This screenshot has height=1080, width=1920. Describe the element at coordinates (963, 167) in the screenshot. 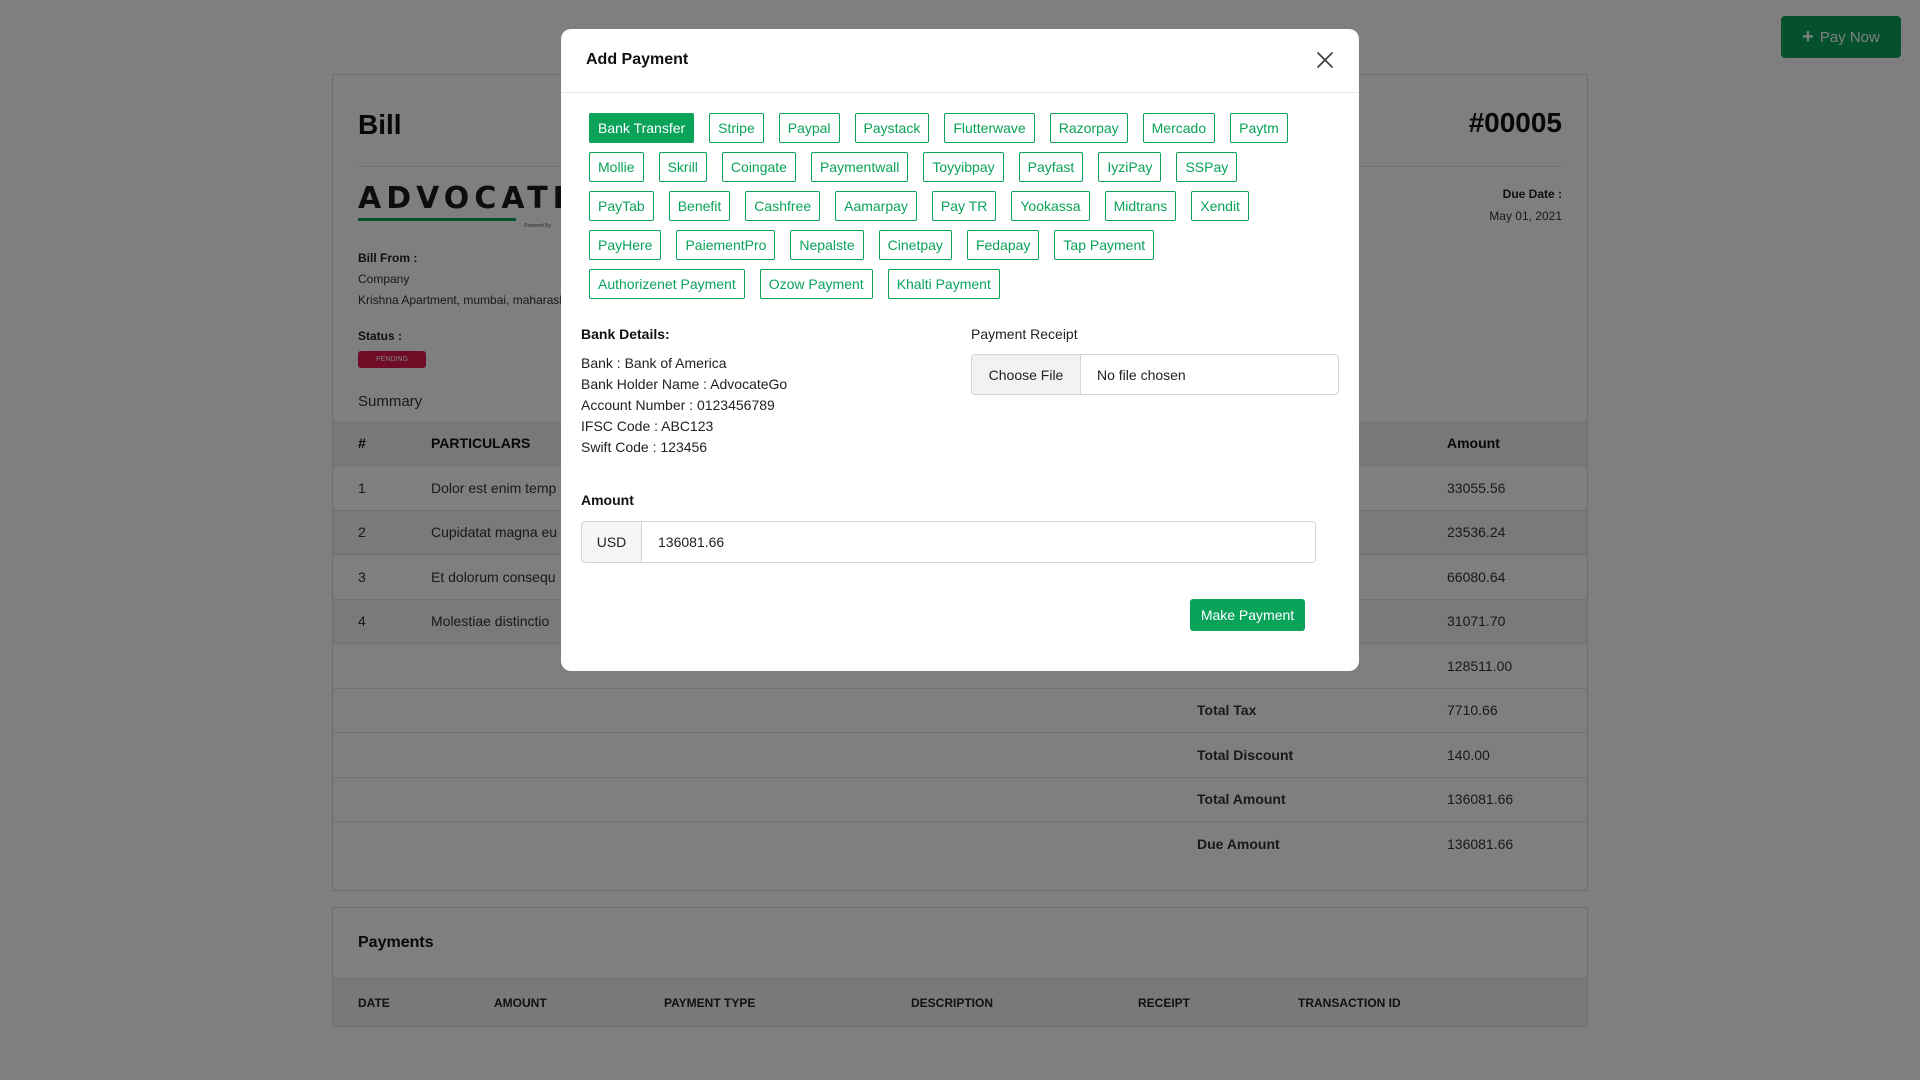

I see `method-toyyibpay: Toyyibpay` at that location.